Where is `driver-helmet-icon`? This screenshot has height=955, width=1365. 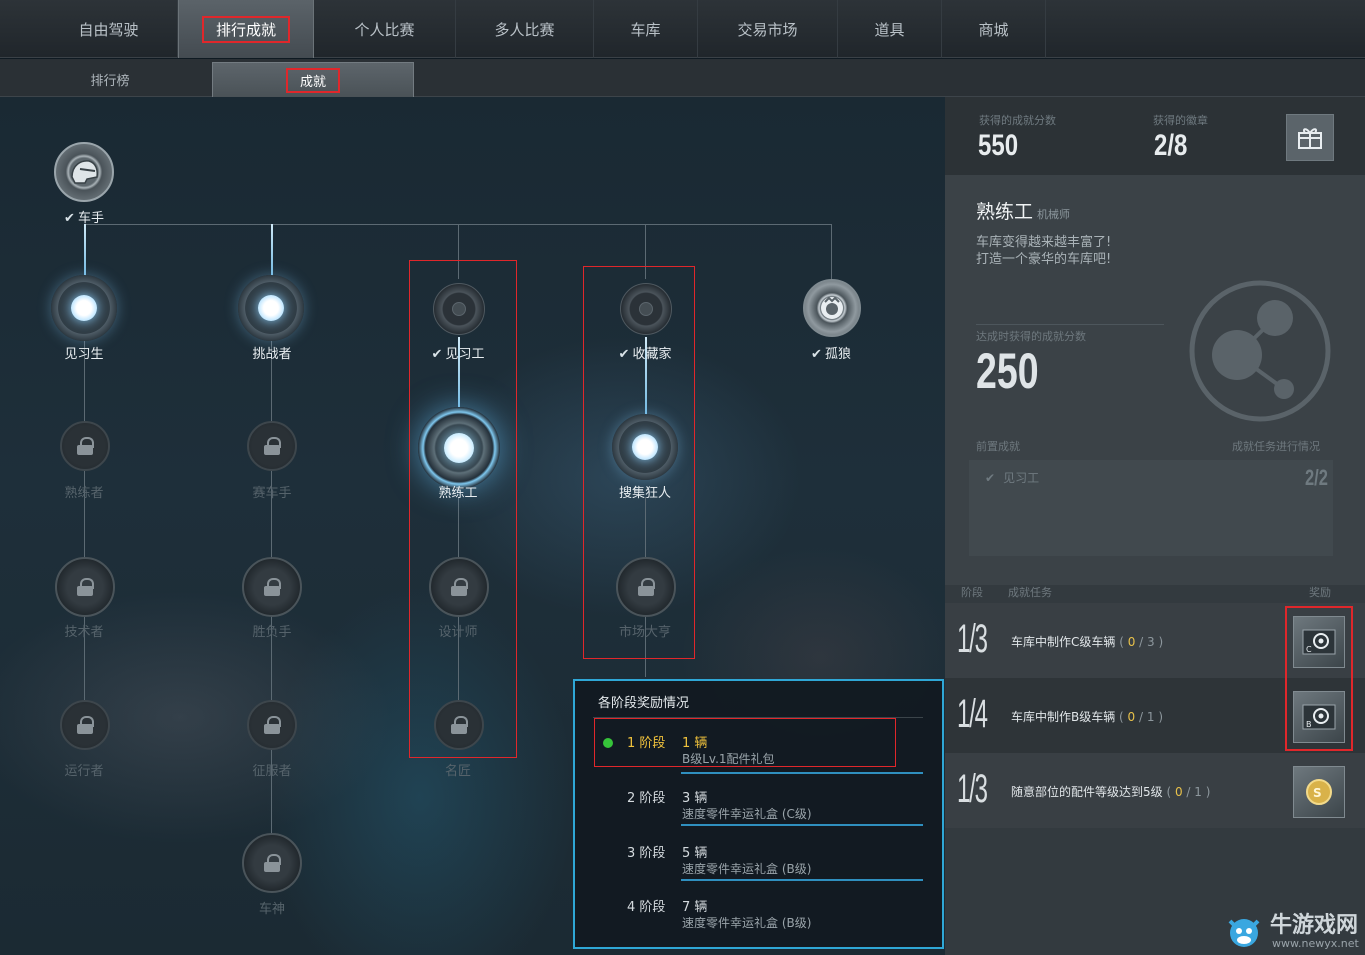 driver-helmet-icon is located at coordinates (84, 172).